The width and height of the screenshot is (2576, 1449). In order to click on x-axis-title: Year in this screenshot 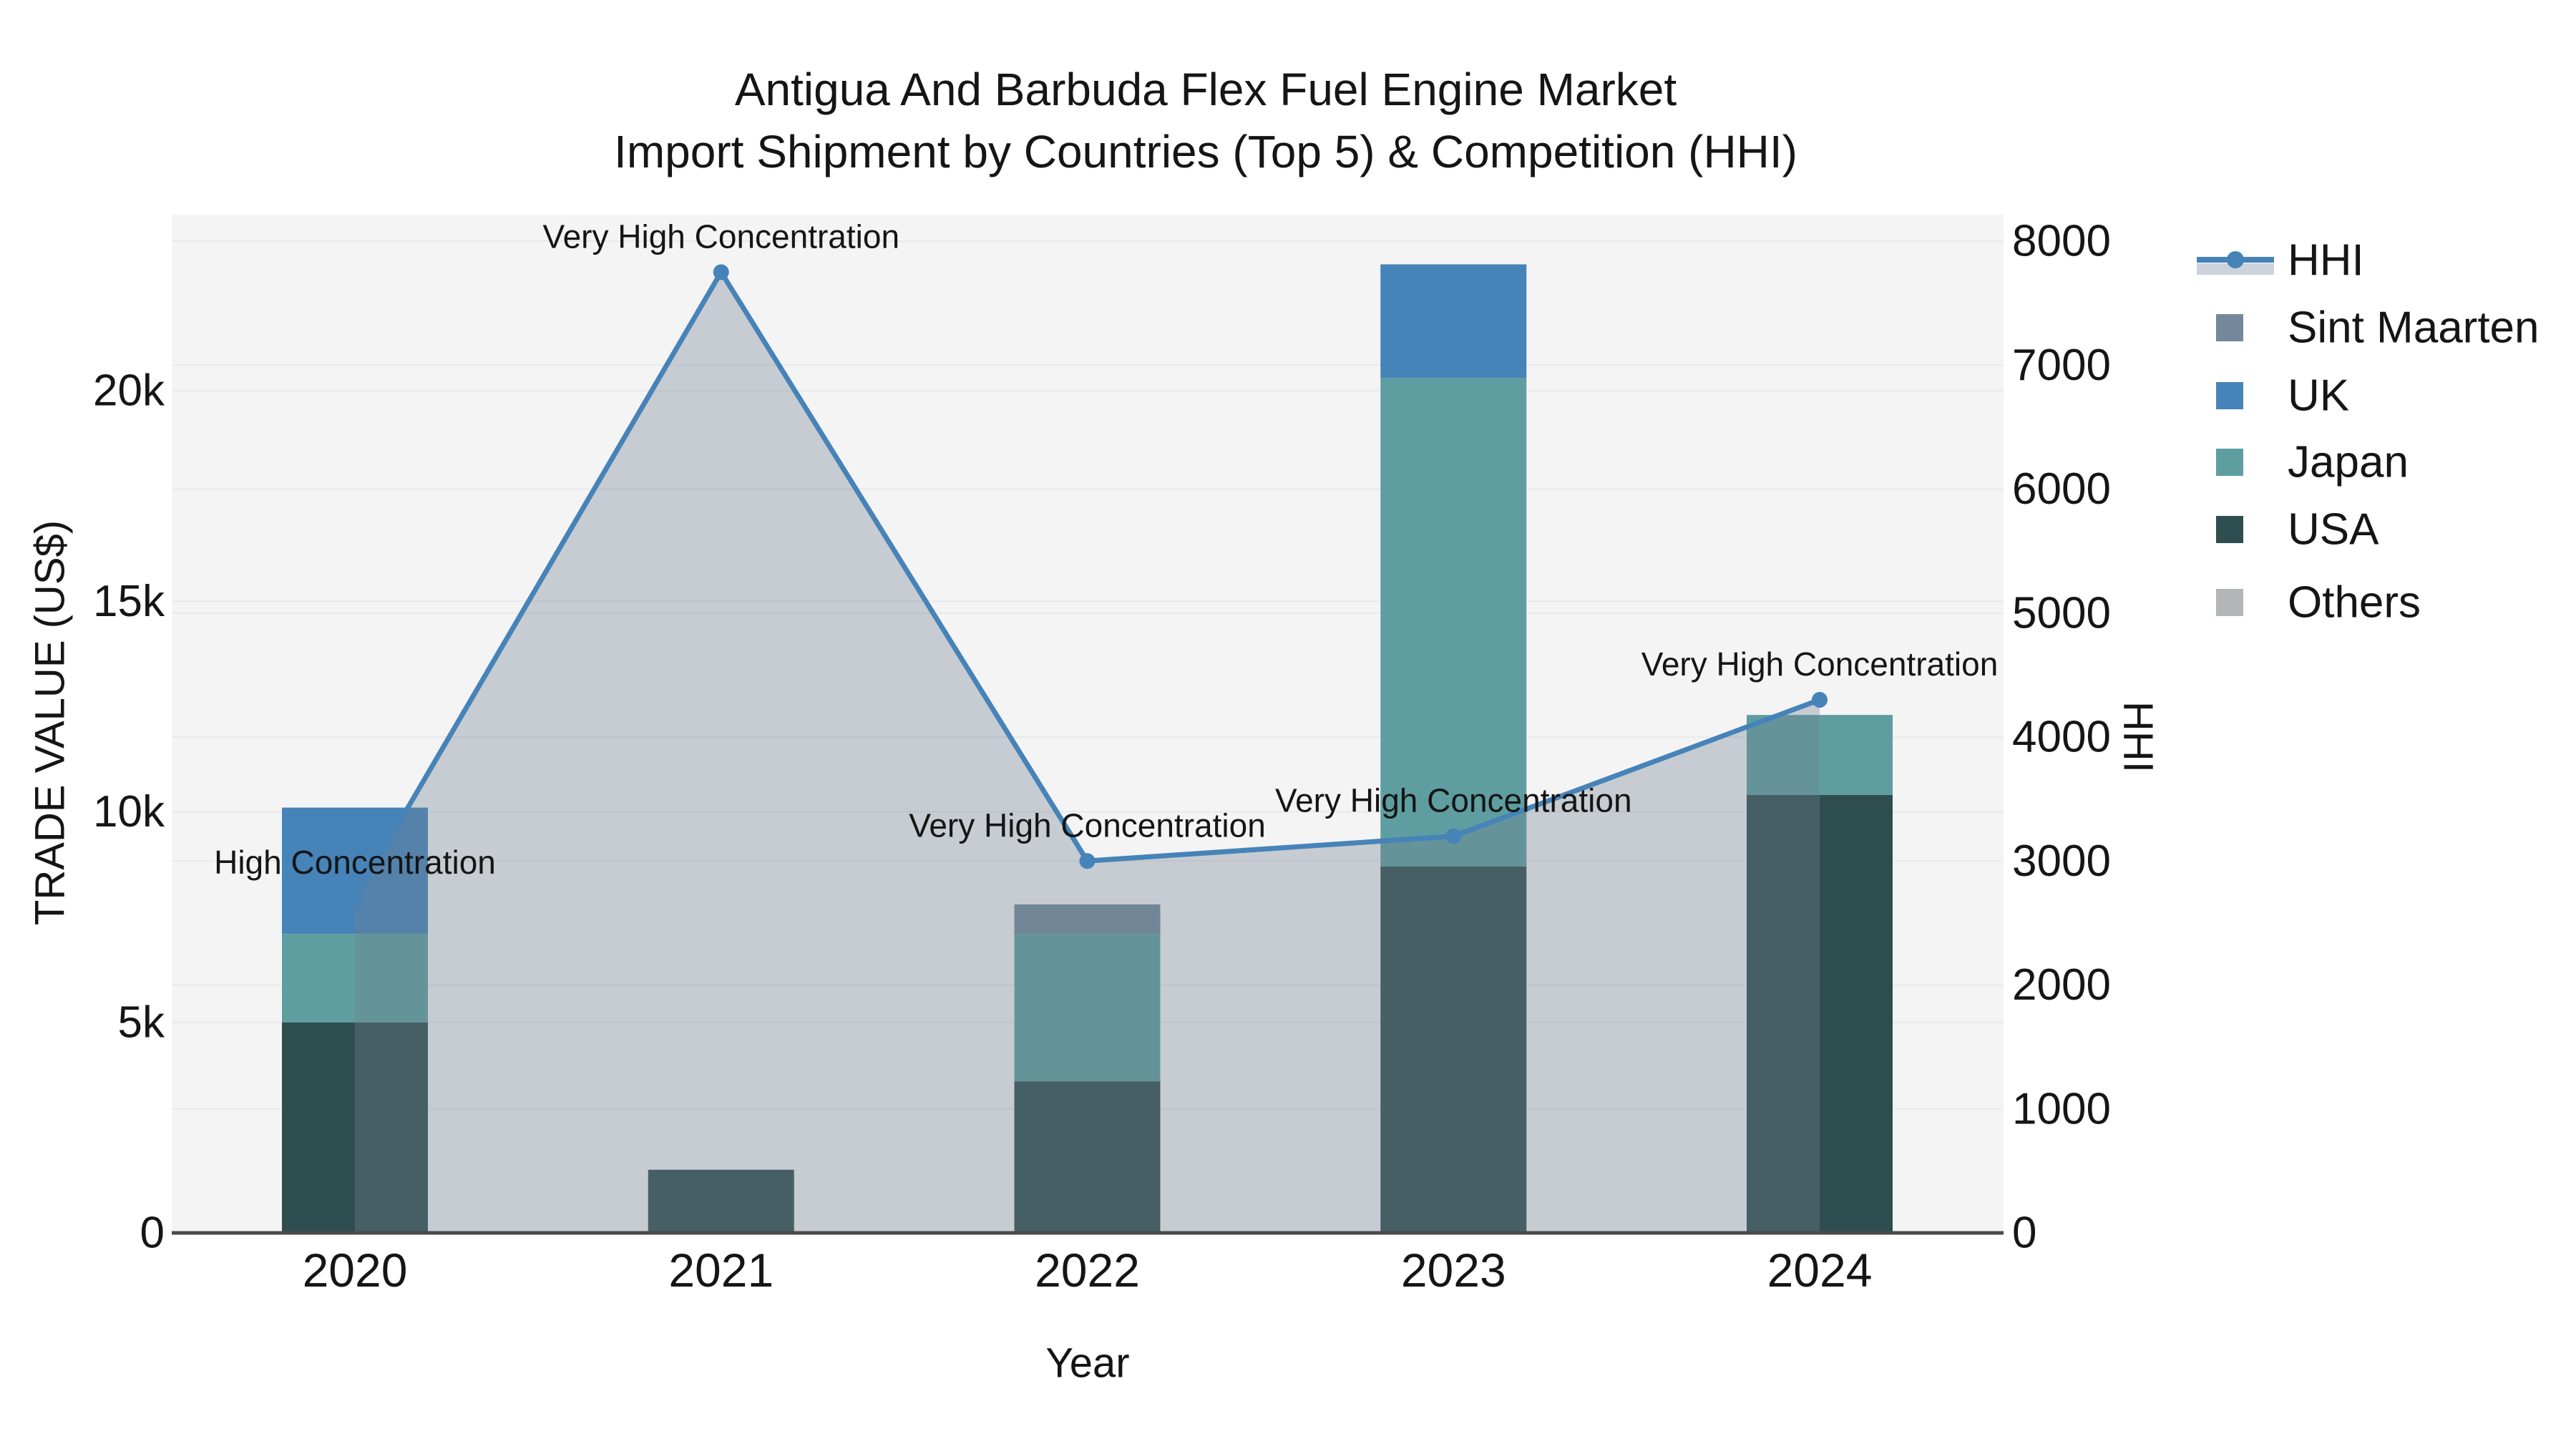, I will do `click(1087, 1363)`.